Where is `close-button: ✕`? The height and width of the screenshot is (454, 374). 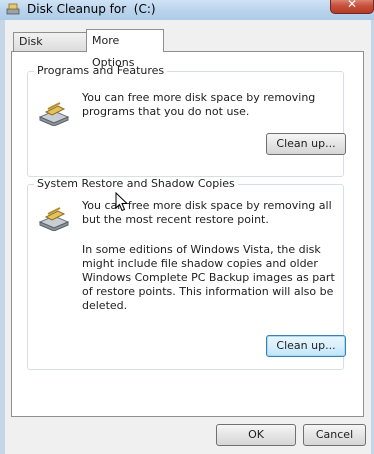 close-button: ✕ is located at coordinates (352, 7).